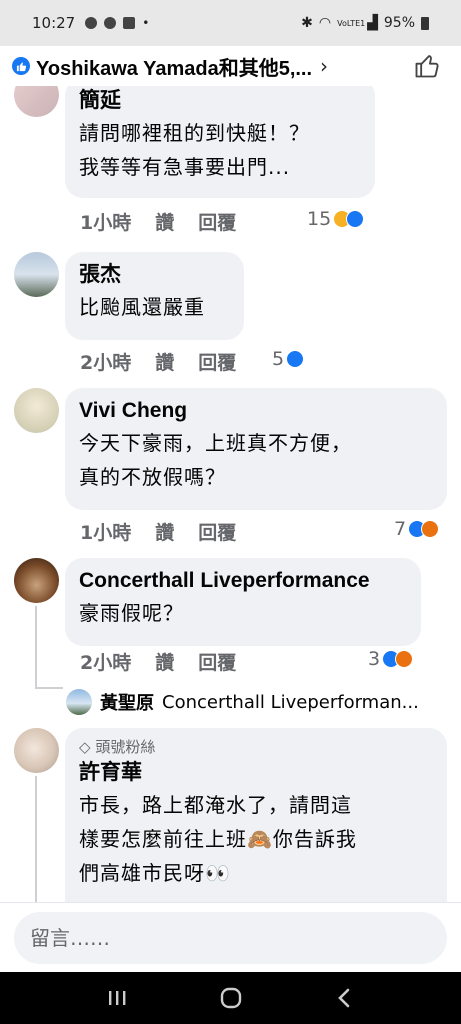 The height and width of the screenshot is (1024, 461). What do you see at coordinates (85, 747) in the screenshot?
I see `diamond-icon: ◇` at bounding box center [85, 747].